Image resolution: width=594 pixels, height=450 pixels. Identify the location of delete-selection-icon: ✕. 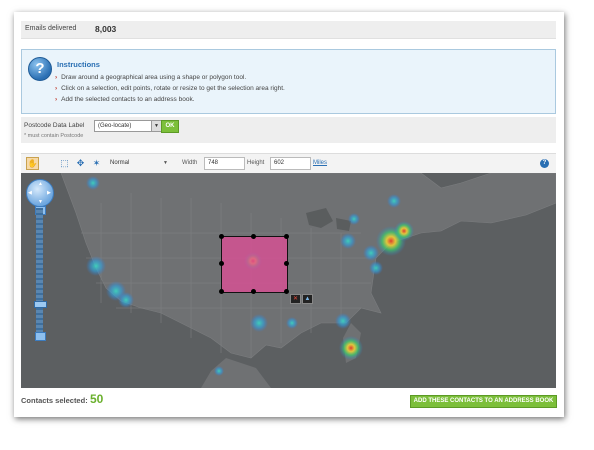
(295, 299).